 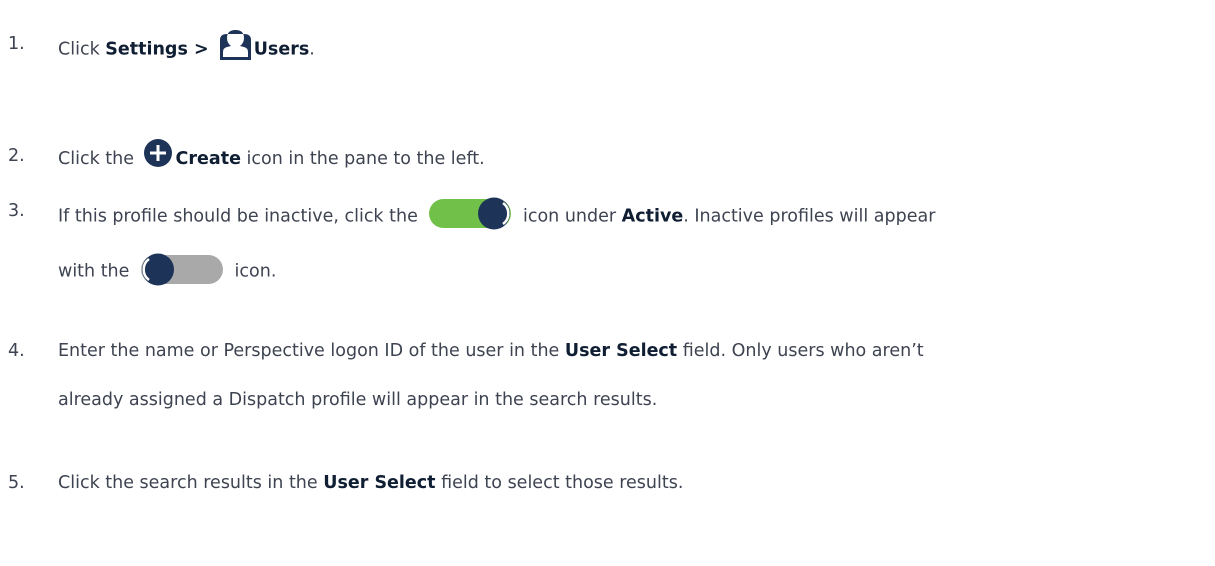 I want to click on toggle-off-icon, so click(x=181, y=269).